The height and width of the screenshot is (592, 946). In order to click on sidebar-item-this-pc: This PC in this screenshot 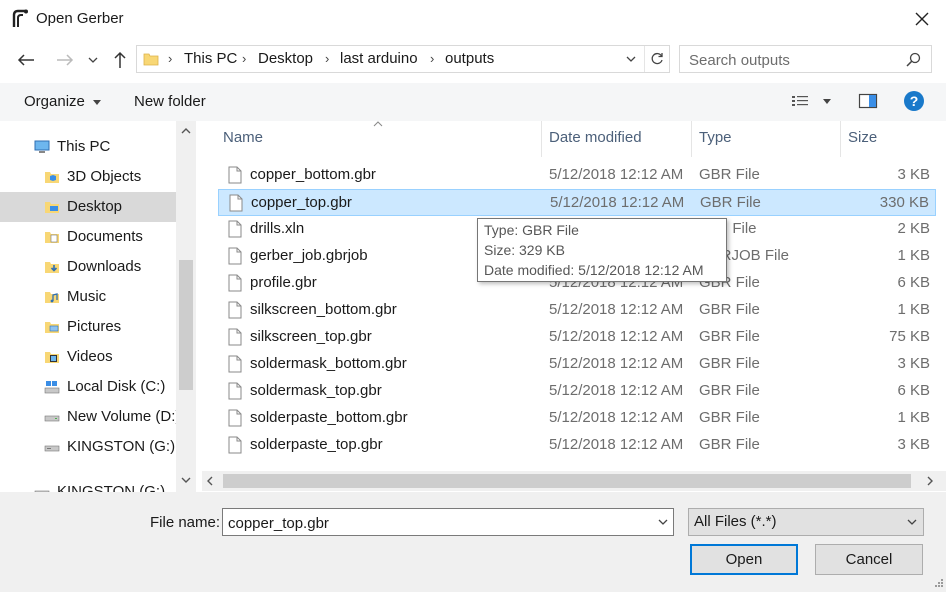, I will do `click(88, 147)`.